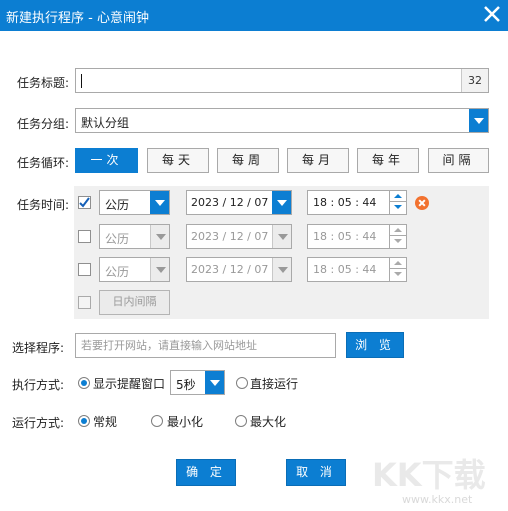 The height and width of the screenshot is (511, 508). What do you see at coordinates (254, 15) in the screenshot?
I see `title-bar: 新建执行程序 - 心意闹钟` at bounding box center [254, 15].